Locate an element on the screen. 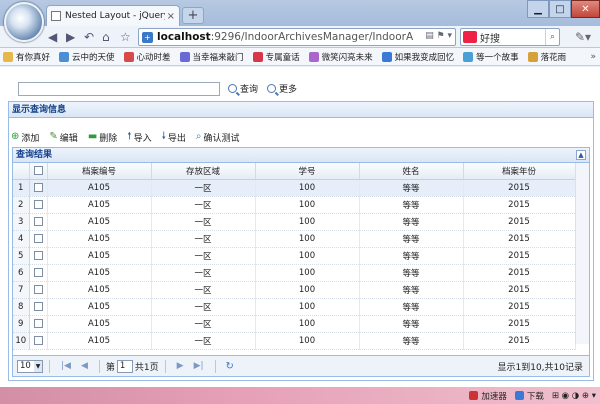 The height and width of the screenshot is (404, 600). table-row: 6 A105 一区 100 等等 2015 is located at coordinates (294, 273).